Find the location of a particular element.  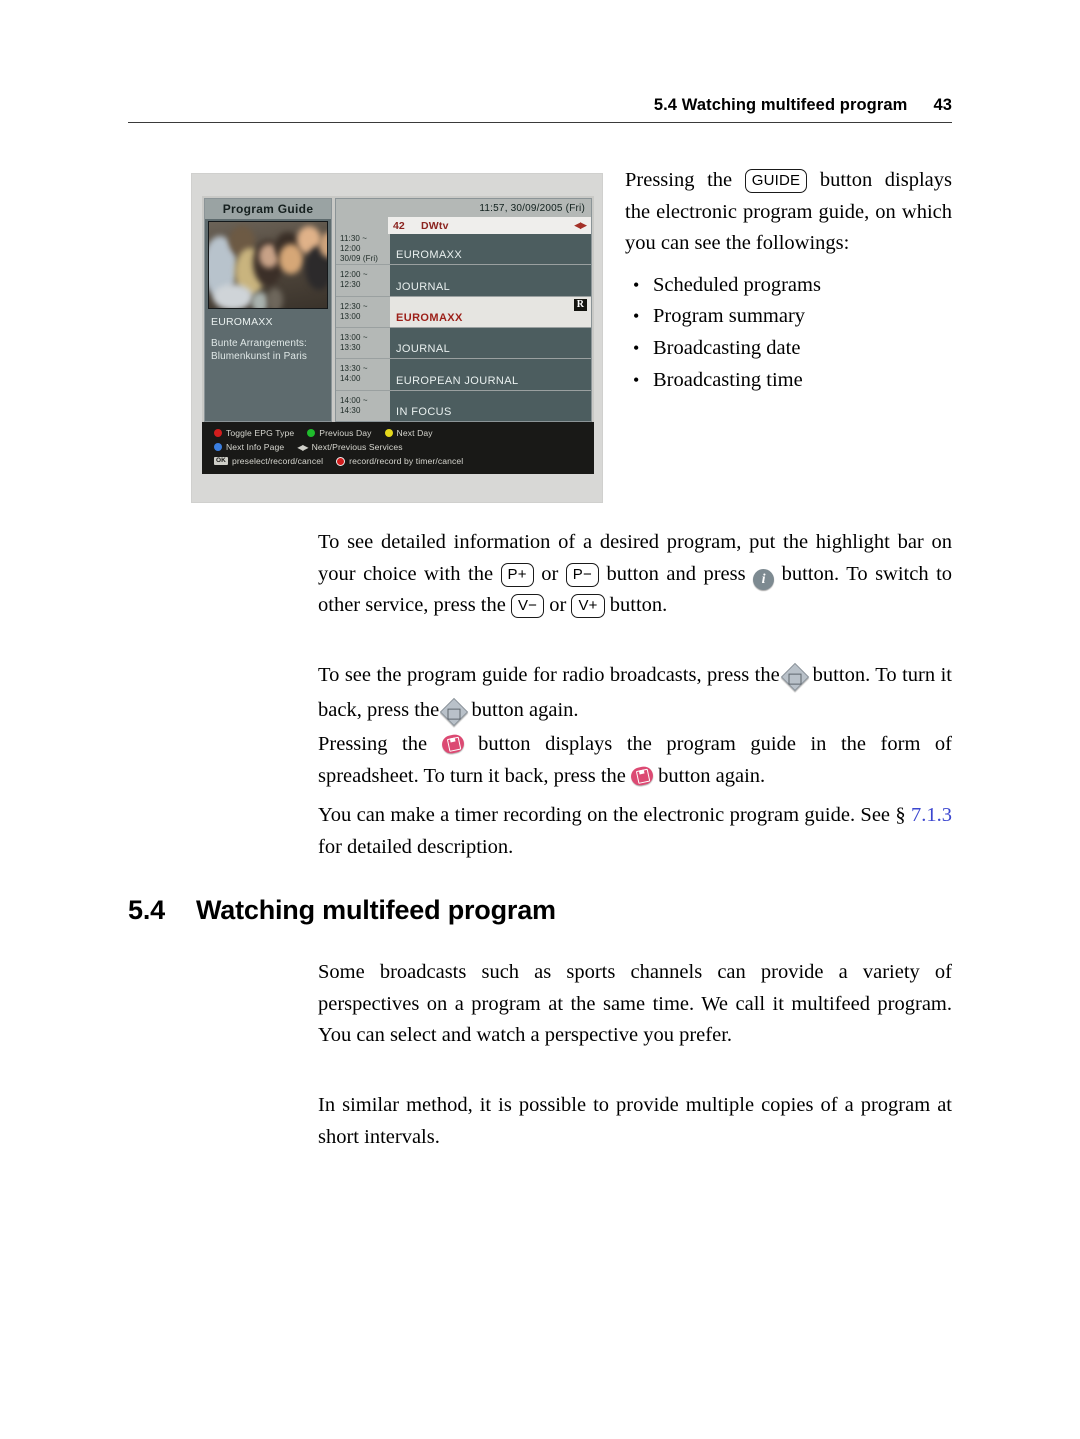

legend-record: record/record by timer/cancel is located at coordinates (399, 461).